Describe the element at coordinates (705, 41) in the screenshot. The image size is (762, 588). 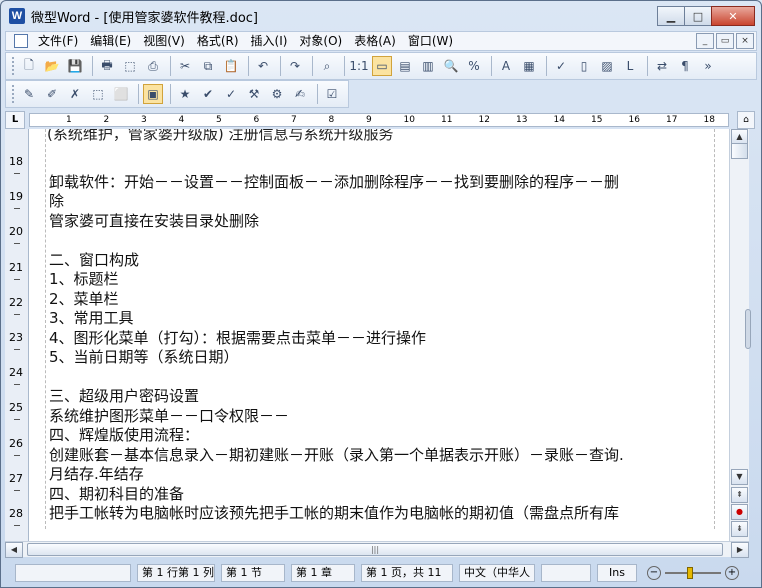
I see `doc-minimize-button: _` at that location.